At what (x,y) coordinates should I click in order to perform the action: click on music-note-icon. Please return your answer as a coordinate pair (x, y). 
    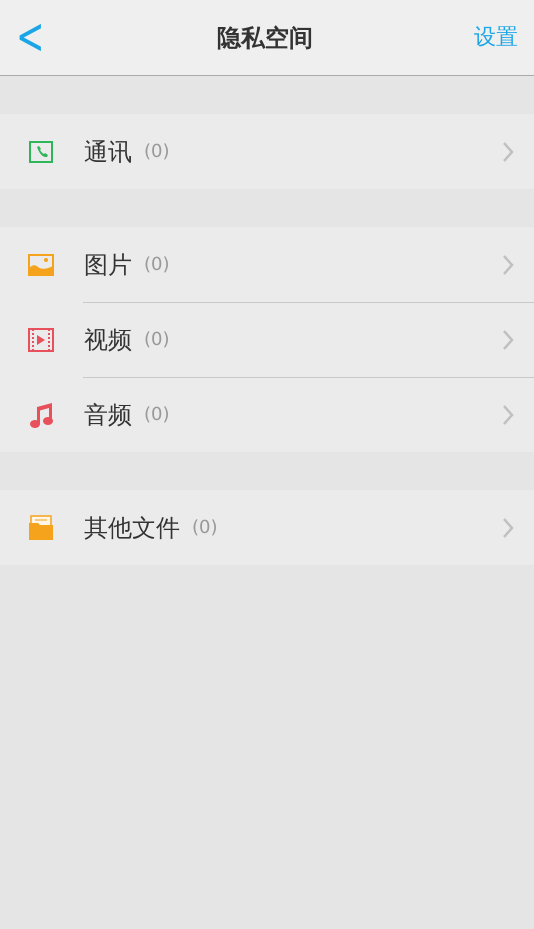
    Looking at the image, I should click on (41, 414).